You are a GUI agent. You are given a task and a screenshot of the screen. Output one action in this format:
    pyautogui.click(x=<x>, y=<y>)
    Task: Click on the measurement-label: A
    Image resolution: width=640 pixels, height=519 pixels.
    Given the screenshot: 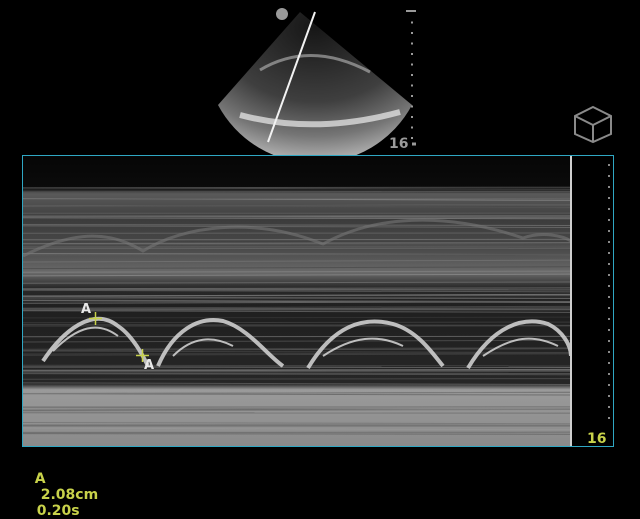 What is the action you would take?
    pyautogui.click(x=40, y=479)
    